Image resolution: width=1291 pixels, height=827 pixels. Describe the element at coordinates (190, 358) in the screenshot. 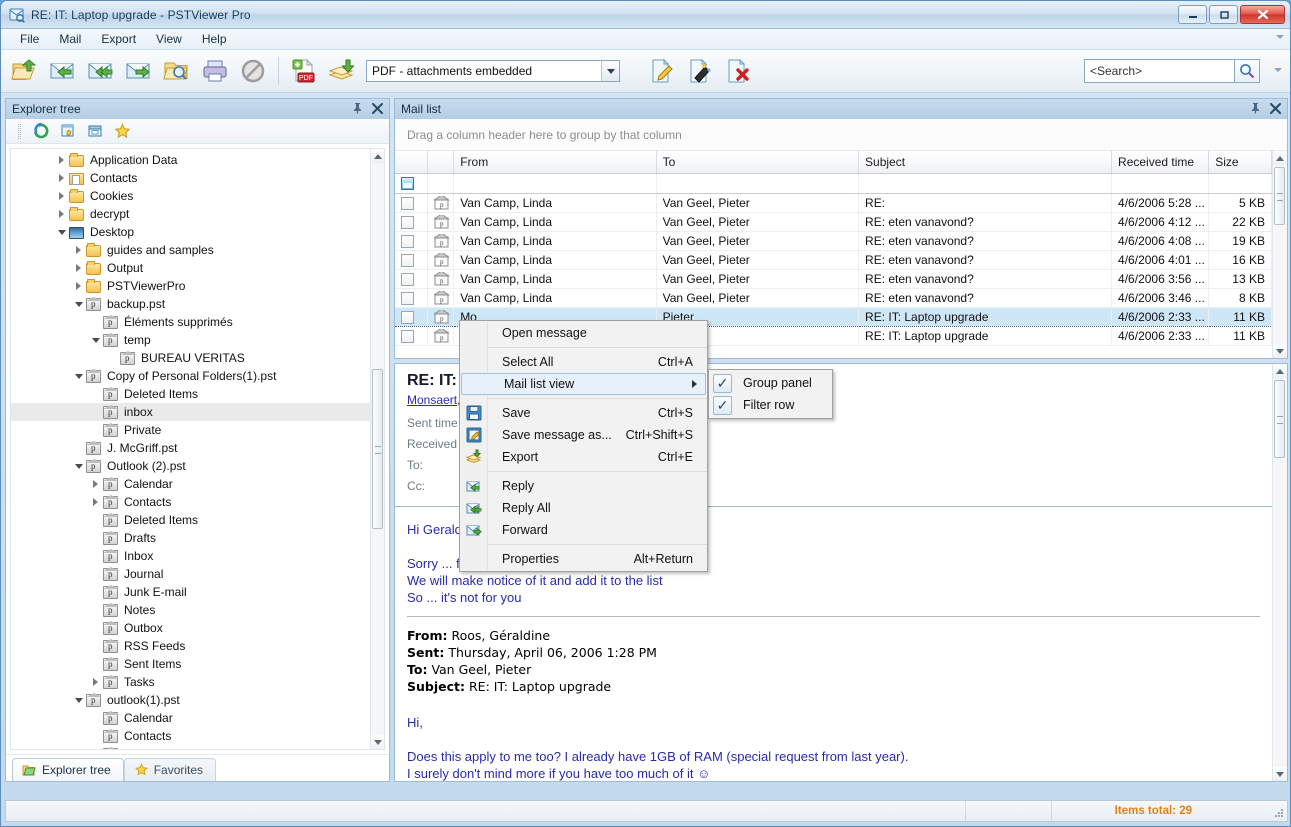

I see `tree-node-bureau-veritas: BUREAU VERITAS` at that location.